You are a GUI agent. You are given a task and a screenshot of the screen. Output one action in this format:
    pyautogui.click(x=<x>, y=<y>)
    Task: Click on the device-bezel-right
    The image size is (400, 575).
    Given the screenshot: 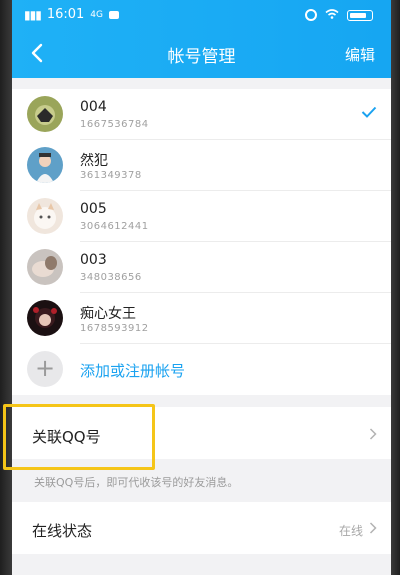 What is the action you would take?
    pyautogui.click(x=395, y=287)
    